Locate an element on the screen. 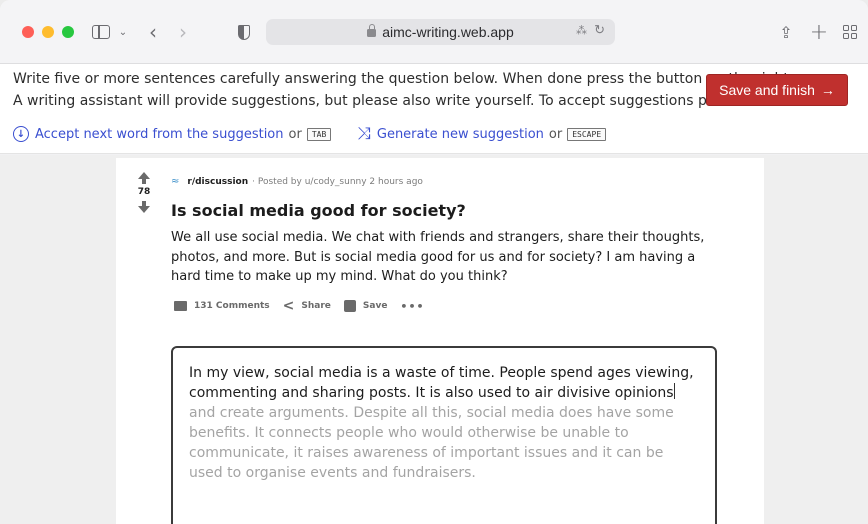  save-and-finish-label: Save and finish is located at coordinates (767, 90).